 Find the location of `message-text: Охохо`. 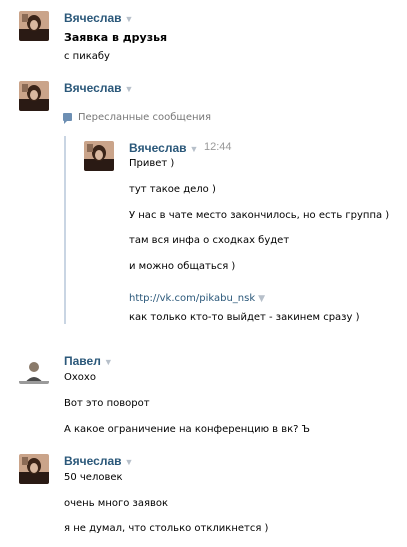

message-text: Охохо is located at coordinates (80, 377).